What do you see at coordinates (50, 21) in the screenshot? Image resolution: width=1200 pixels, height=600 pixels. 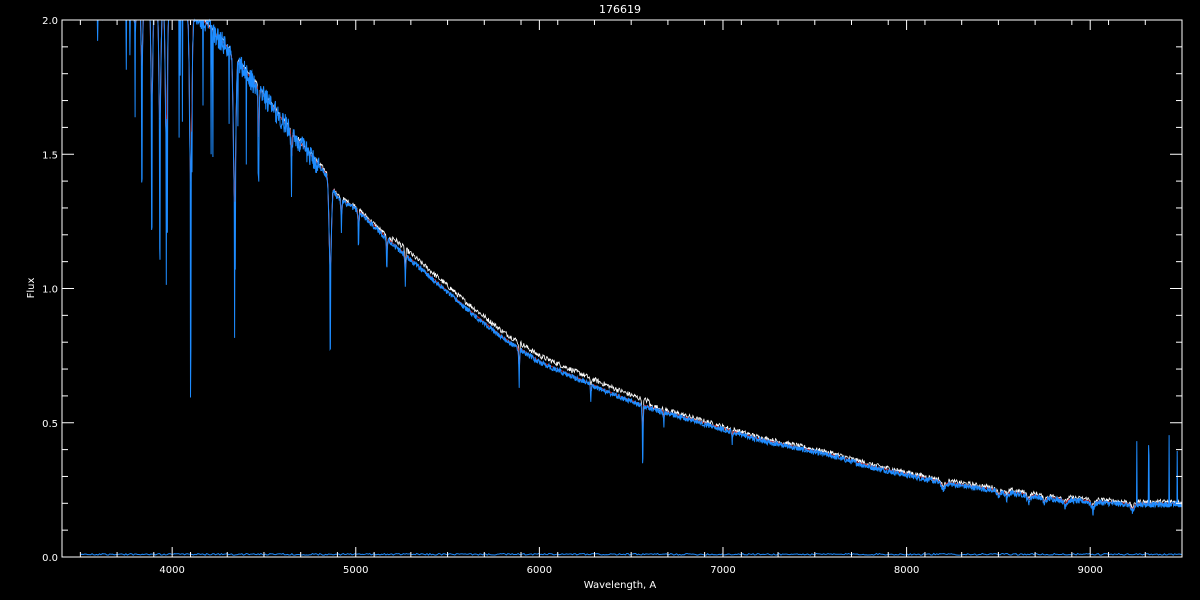 I see `y-tick-label: 2.0` at bounding box center [50, 21].